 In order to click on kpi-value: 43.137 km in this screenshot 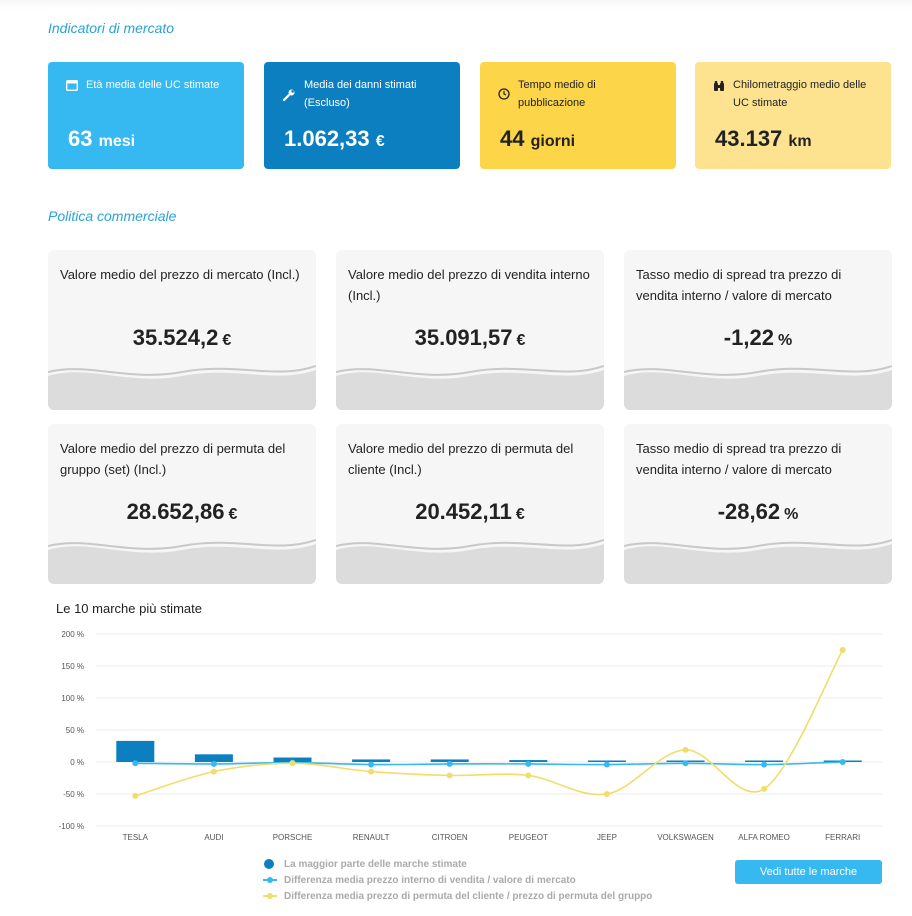, I will do `click(763, 138)`.